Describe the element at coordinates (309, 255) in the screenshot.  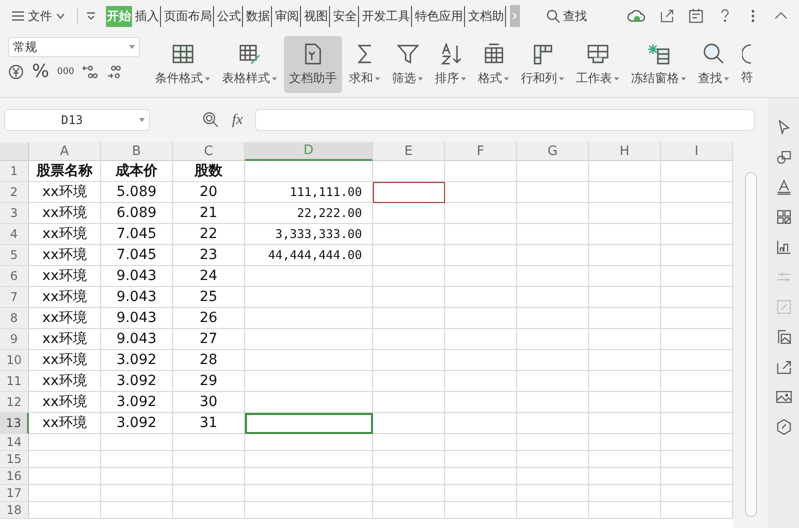
I see `table-cell: 44,444,444.00` at that location.